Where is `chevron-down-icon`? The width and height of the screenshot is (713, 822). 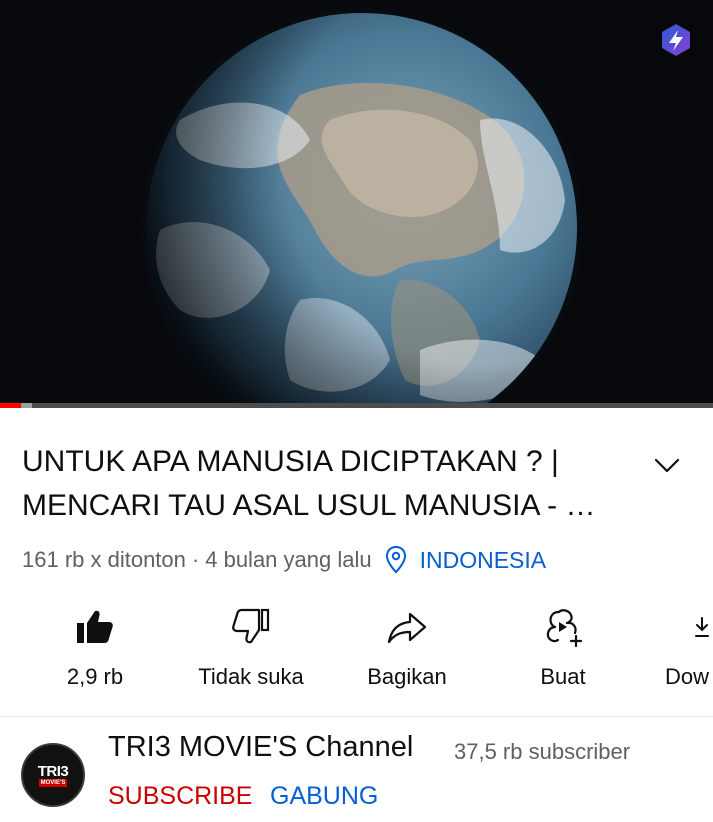 chevron-down-icon is located at coordinates (667, 465).